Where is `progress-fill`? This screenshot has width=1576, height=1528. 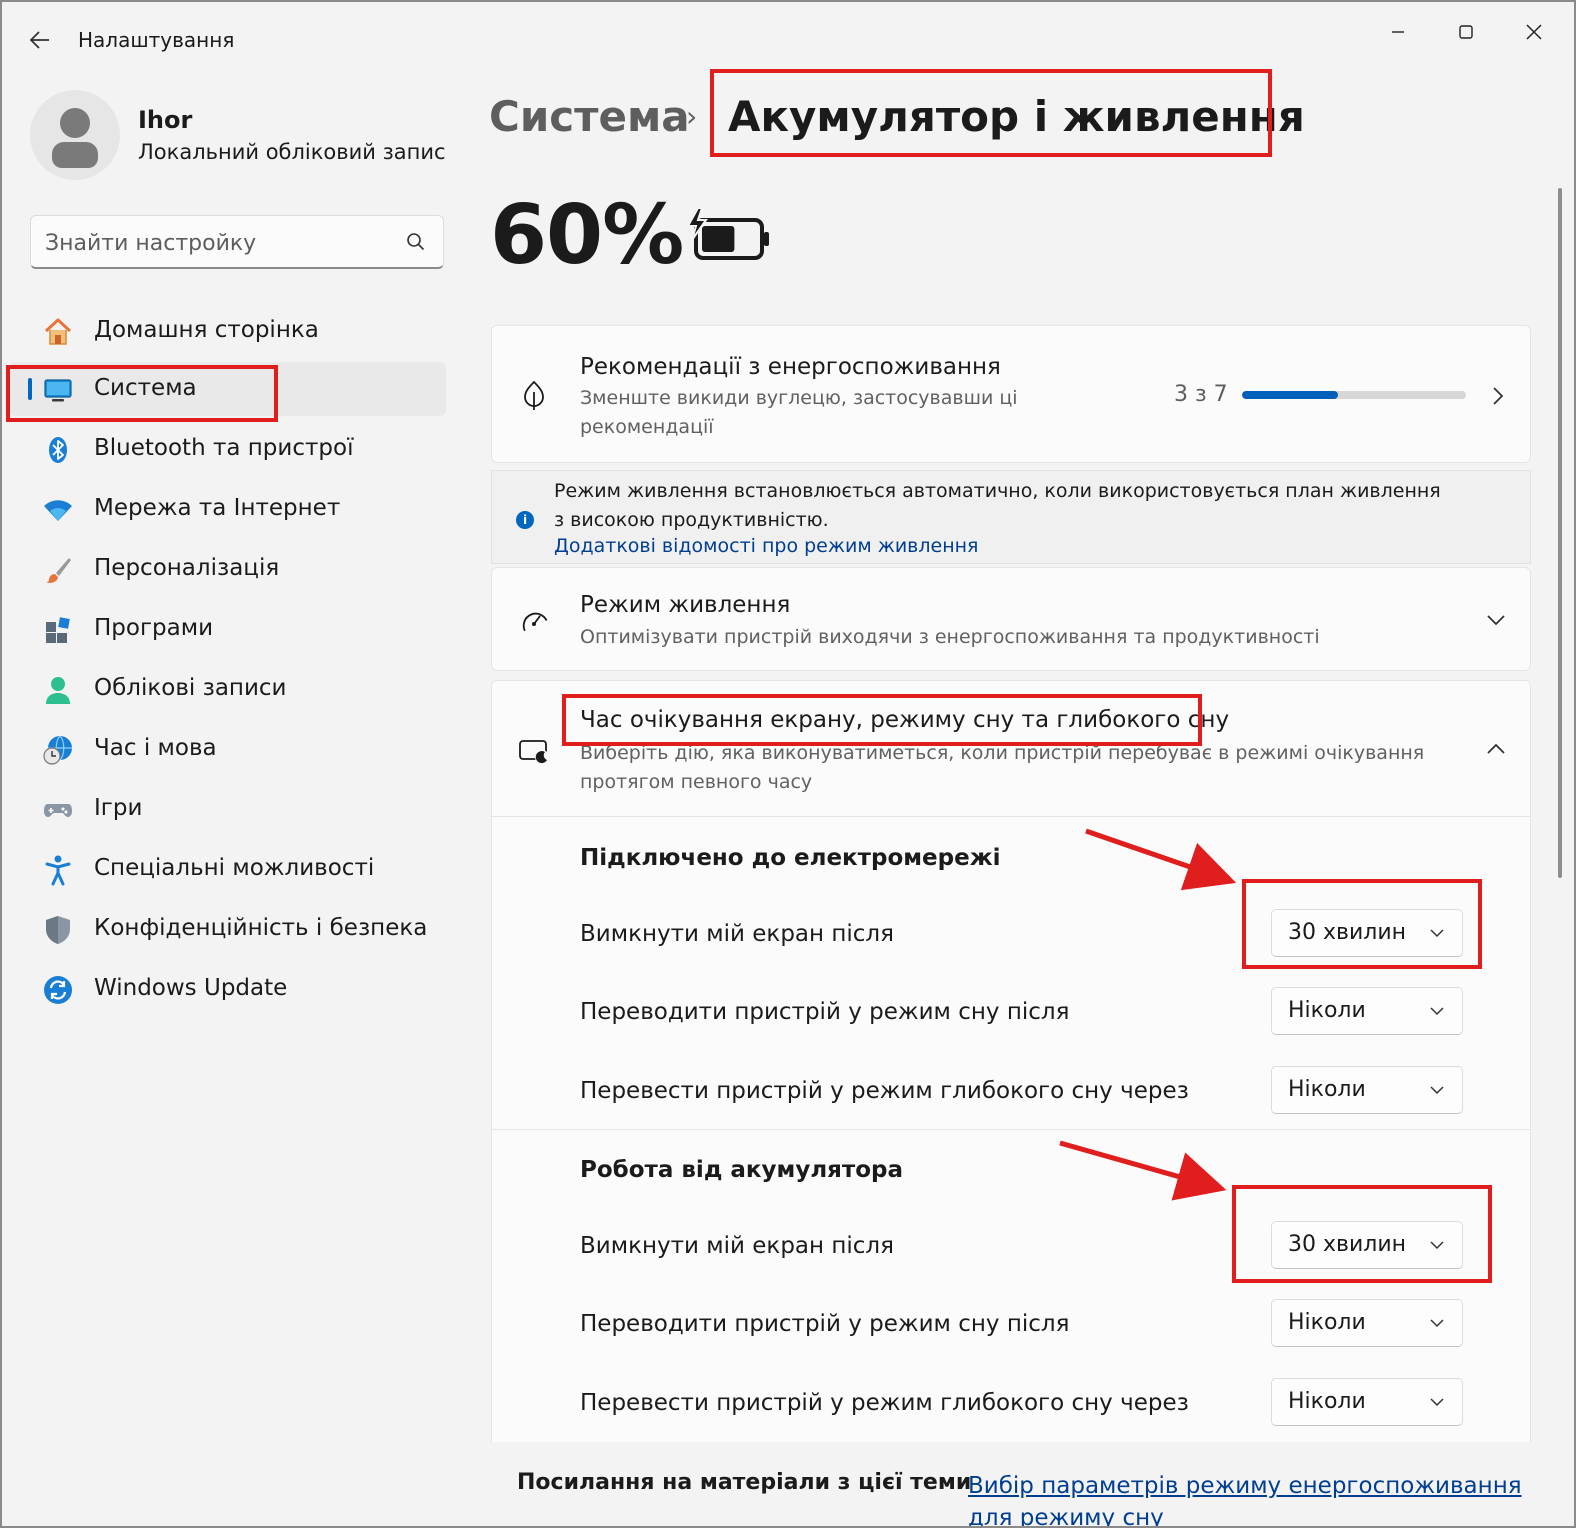 progress-fill is located at coordinates (1290, 395).